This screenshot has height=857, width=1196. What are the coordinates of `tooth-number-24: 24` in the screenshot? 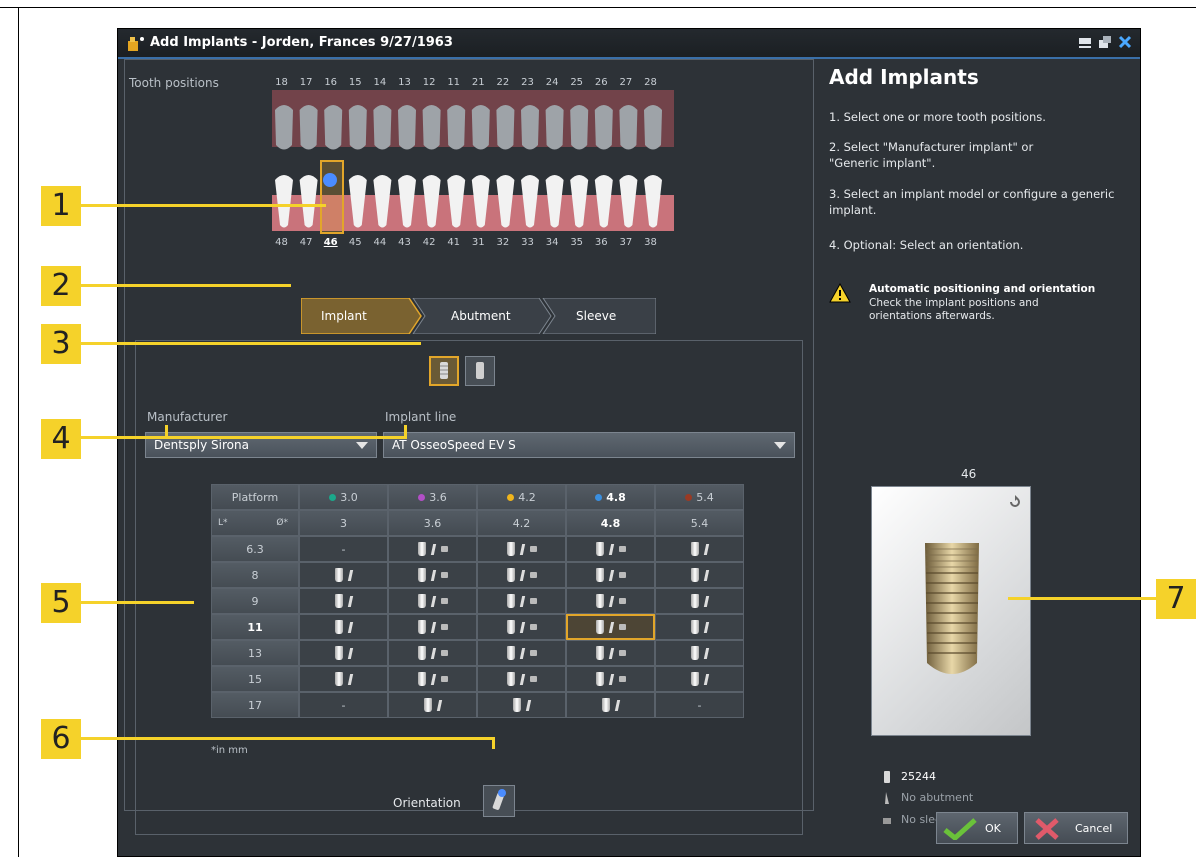 It's located at (552, 82).